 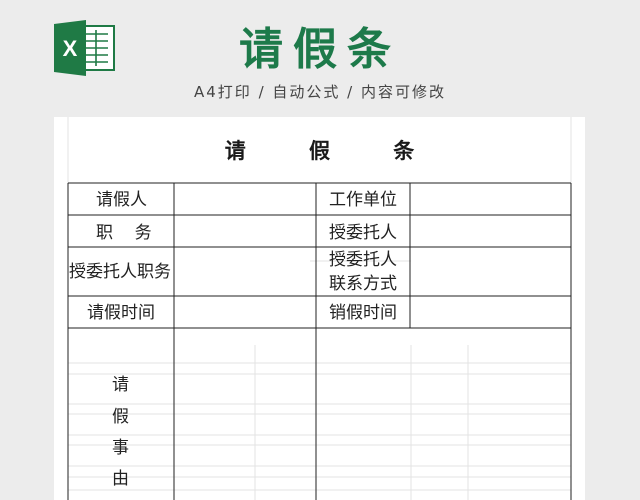 I want to click on delegate-contact-value, so click(x=490, y=271).